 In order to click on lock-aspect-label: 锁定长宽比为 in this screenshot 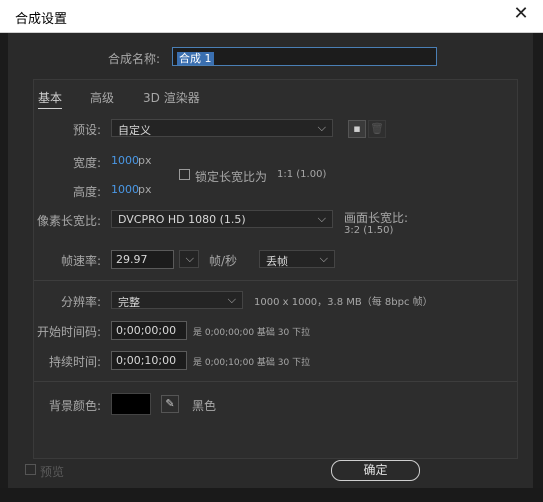, I will do `click(231, 177)`.